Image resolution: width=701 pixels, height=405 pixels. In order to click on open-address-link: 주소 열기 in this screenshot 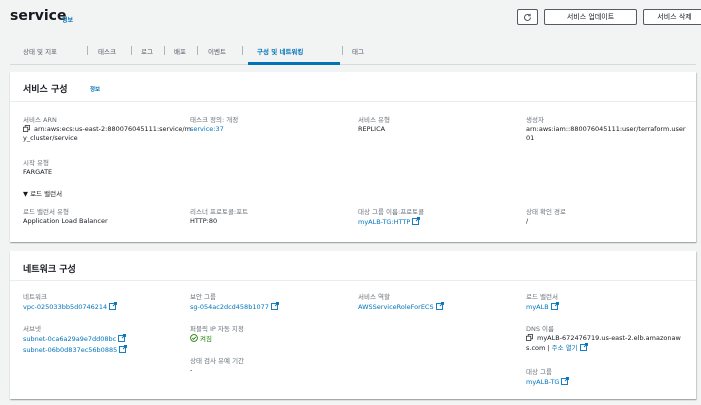, I will do `click(569, 347)`.